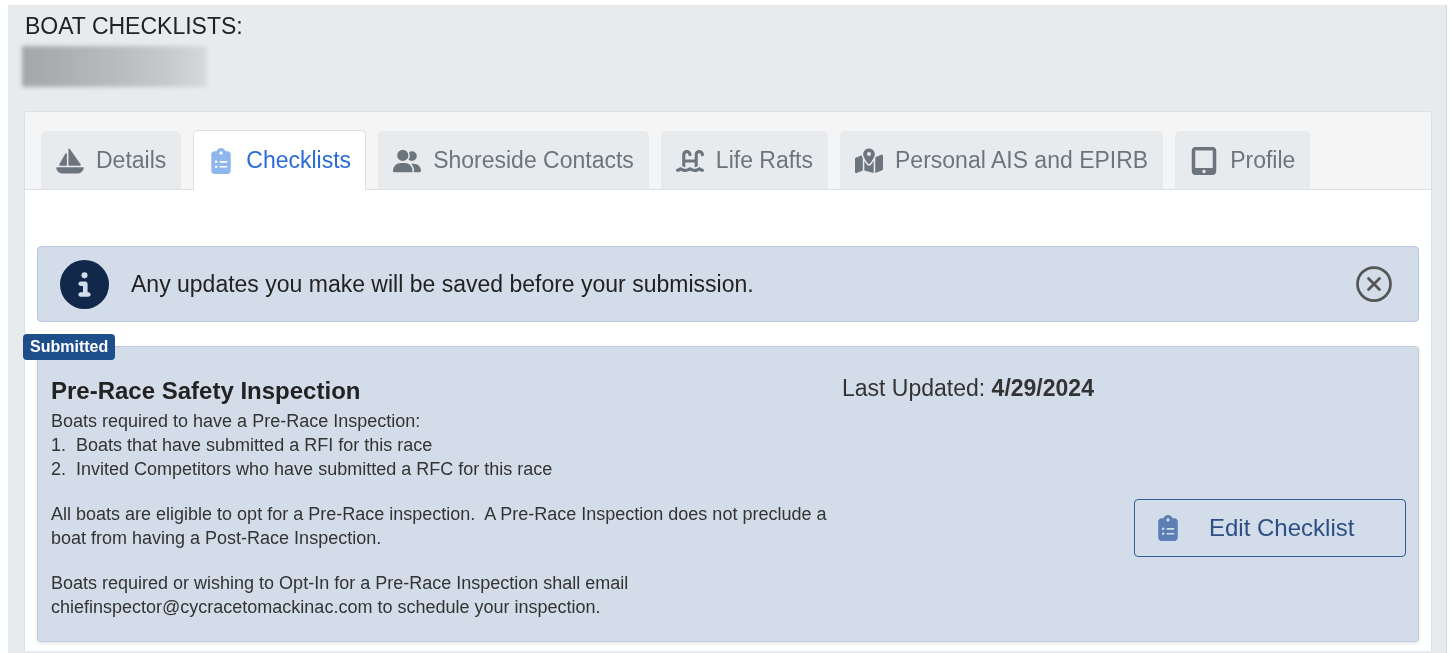  Describe the element at coordinates (69, 347) in the screenshot. I see `status-badge: Submitted` at that location.